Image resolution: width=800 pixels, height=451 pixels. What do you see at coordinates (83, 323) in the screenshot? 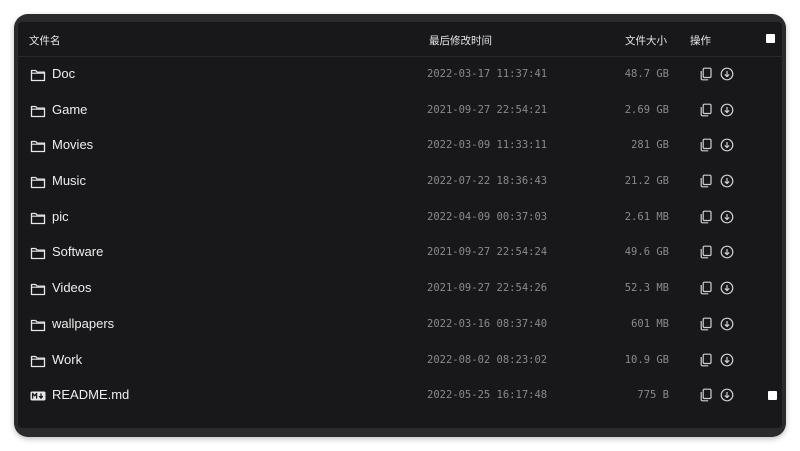
I see `file-name-link: wallpapers` at bounding box center [83, 323].